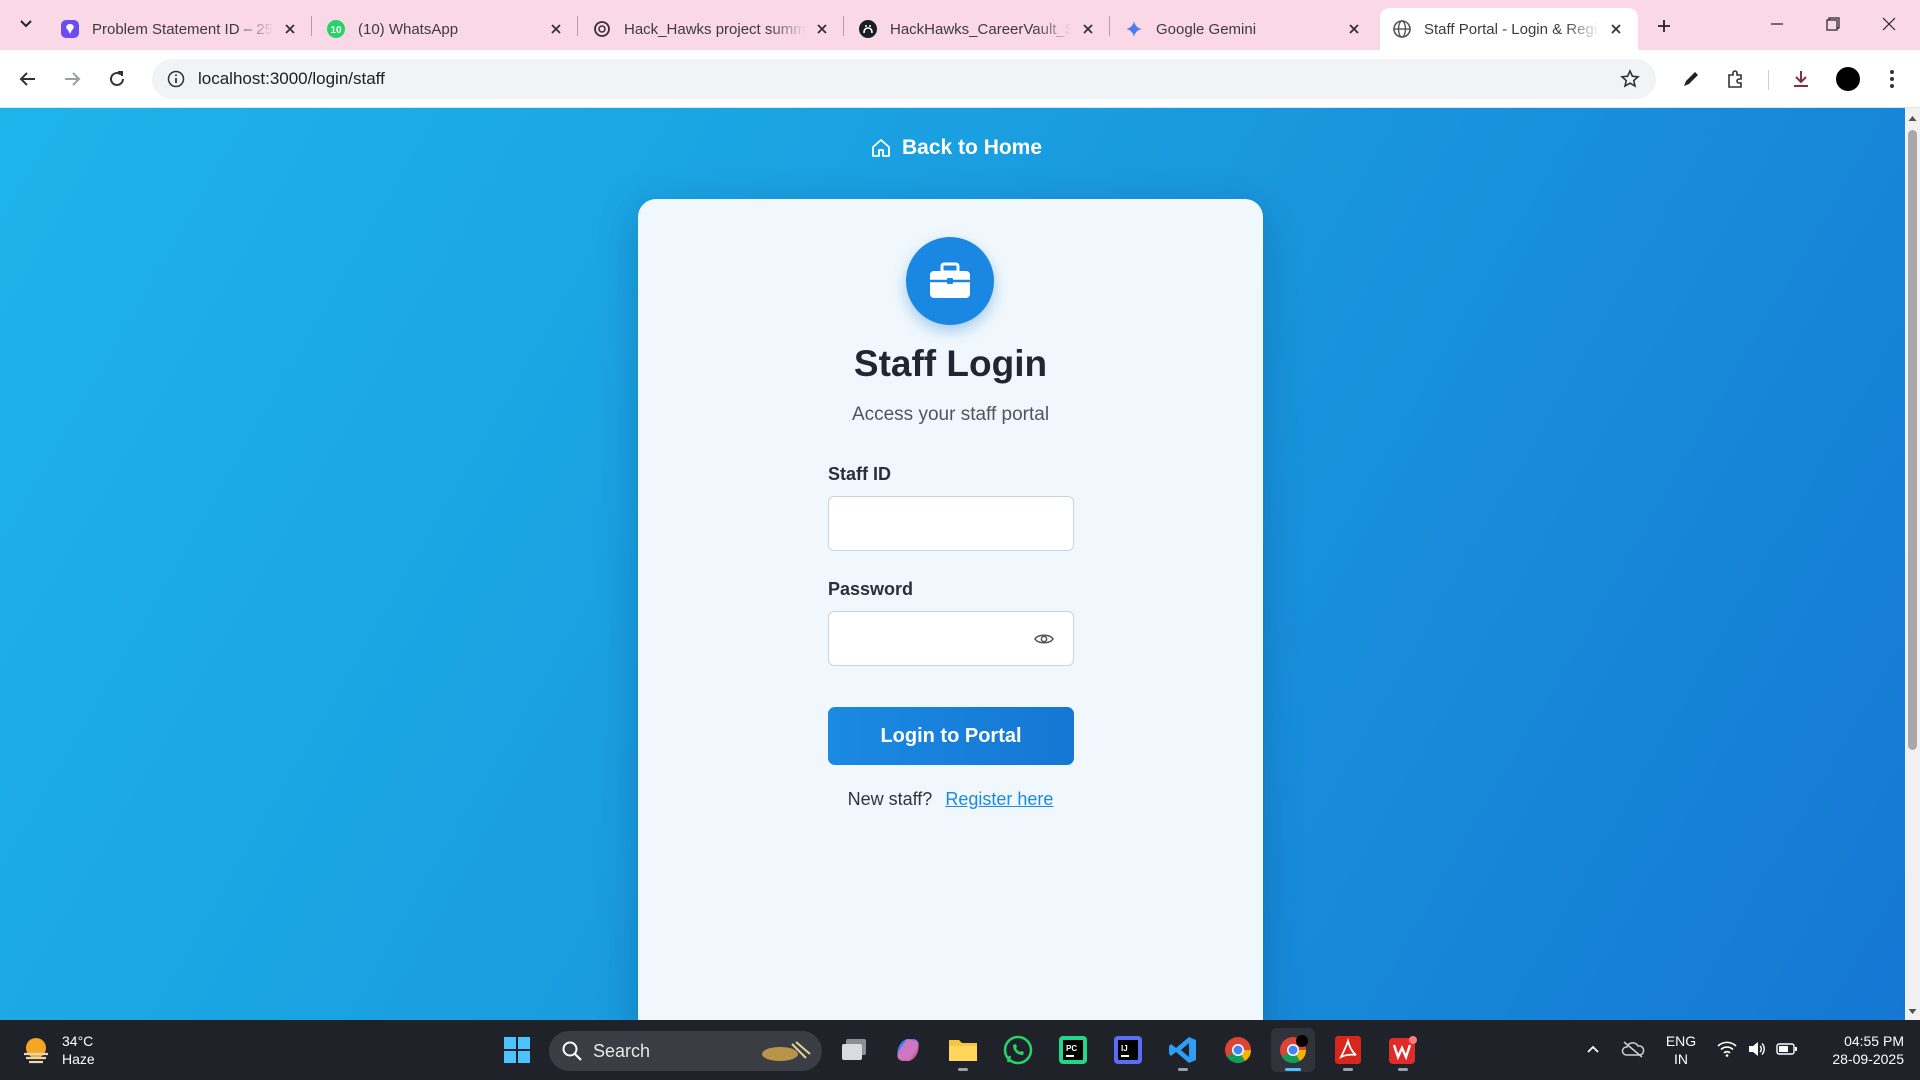  What do you see at coordinates (999, 799) in the screenshot?
I see `register-link: Register here` at bounding box center [999, 799].